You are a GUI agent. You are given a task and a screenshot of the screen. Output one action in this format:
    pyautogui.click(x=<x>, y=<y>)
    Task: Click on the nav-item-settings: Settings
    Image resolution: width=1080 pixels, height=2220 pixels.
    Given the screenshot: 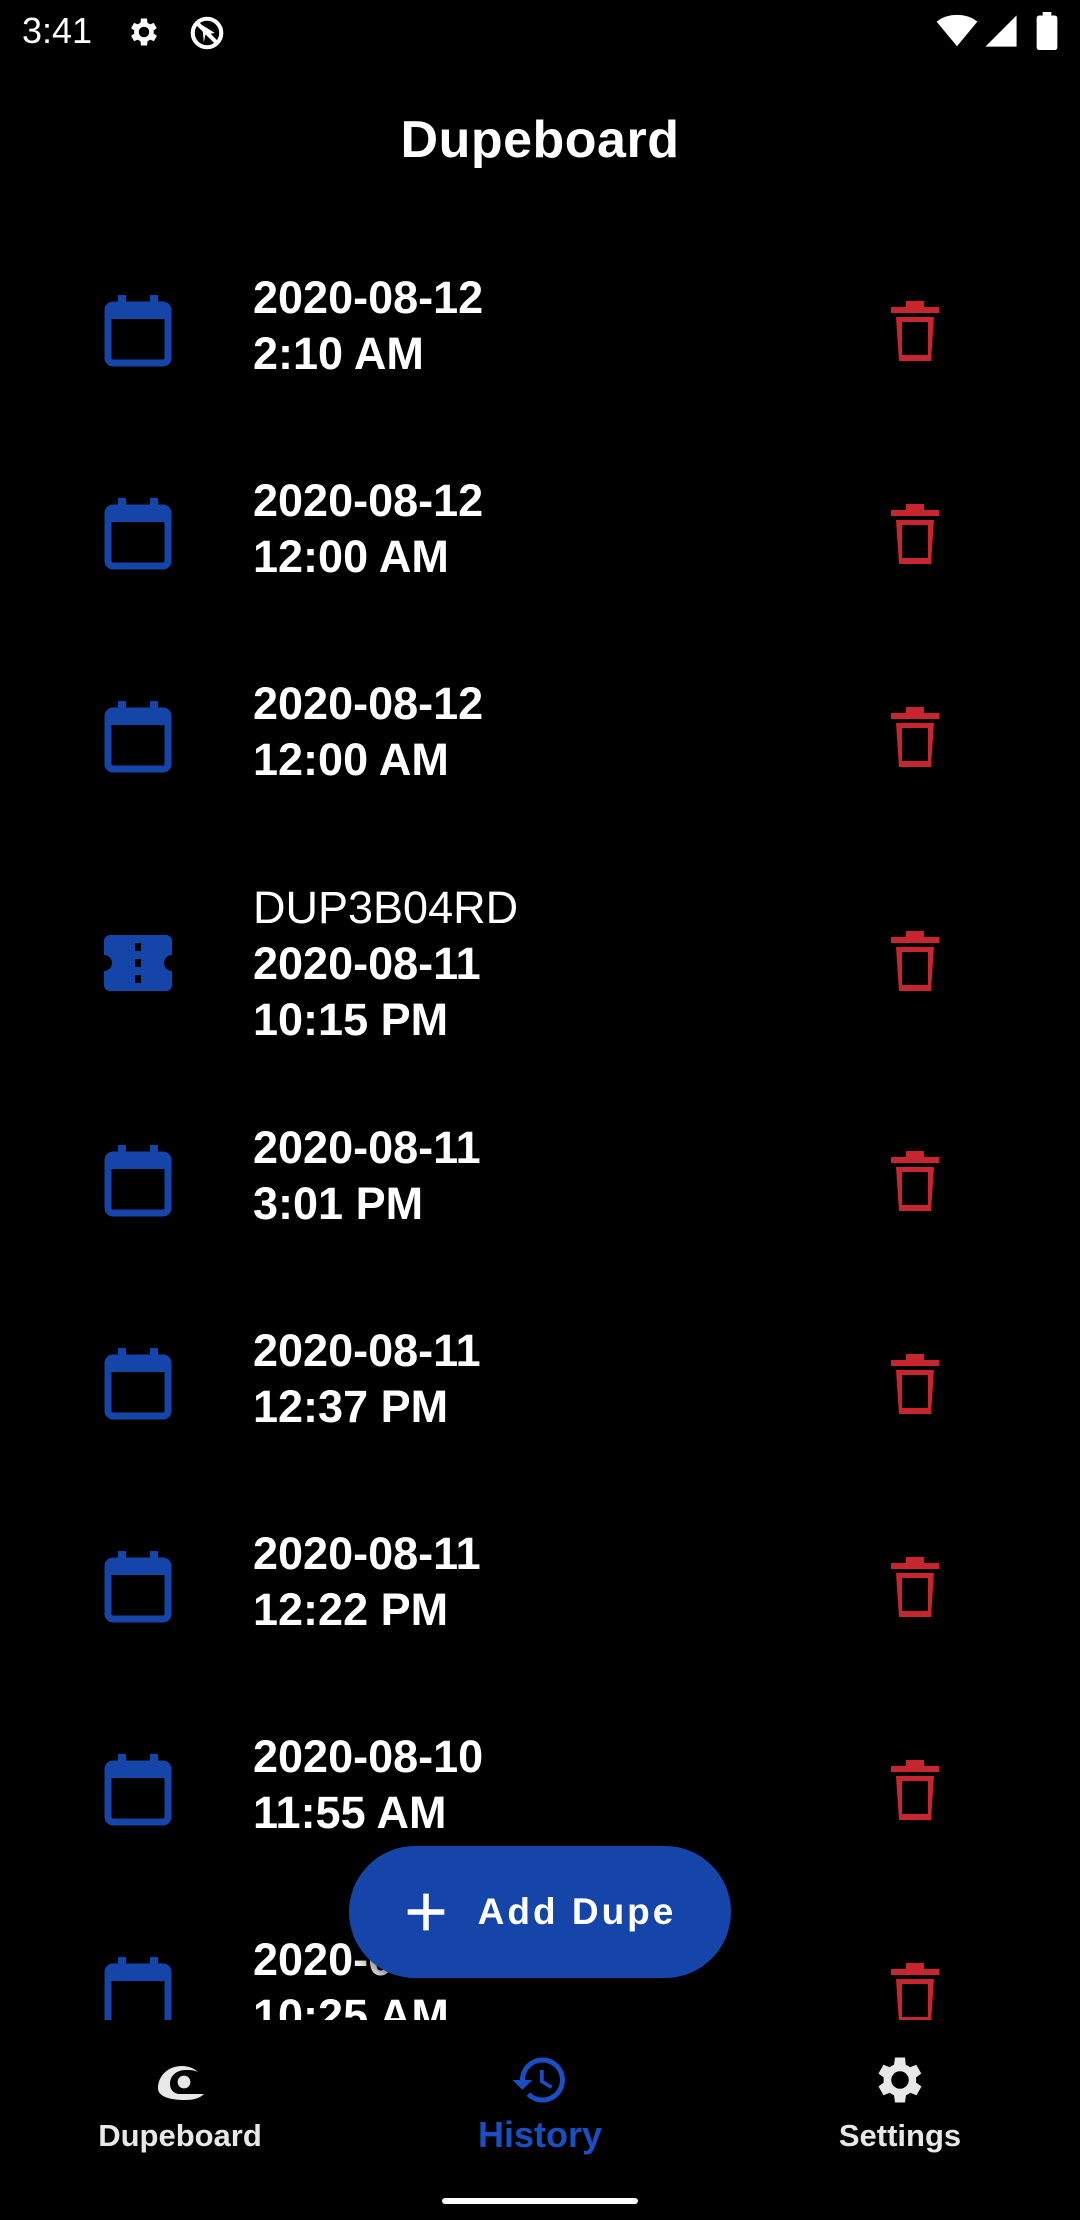 What is the action you would take?
    pyautogui.click(x=900, y=2102)
    